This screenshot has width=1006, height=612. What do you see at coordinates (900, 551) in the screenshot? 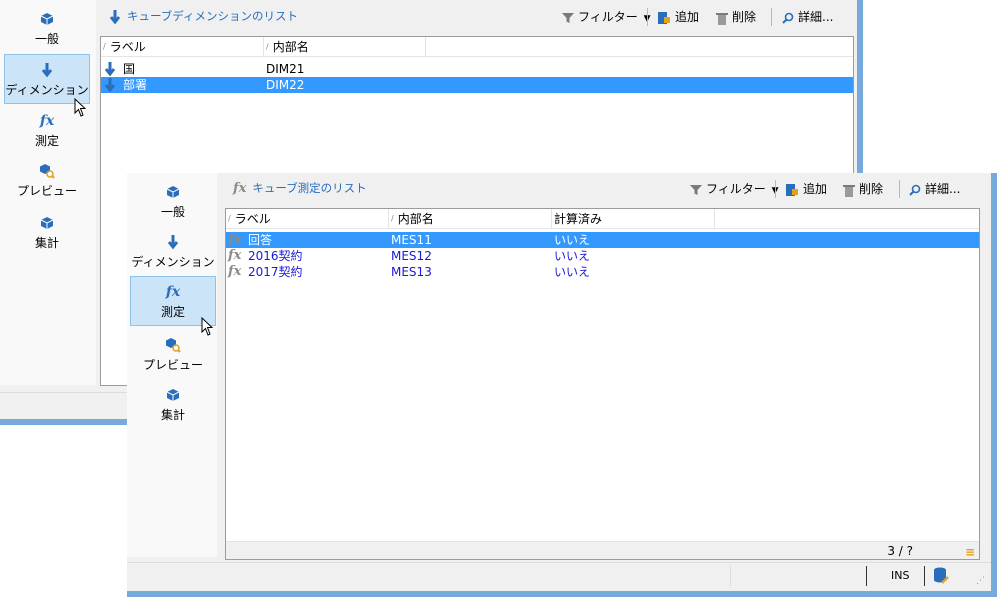
I see `pager-count: 3 / ?` at bounding box center [900, 551].